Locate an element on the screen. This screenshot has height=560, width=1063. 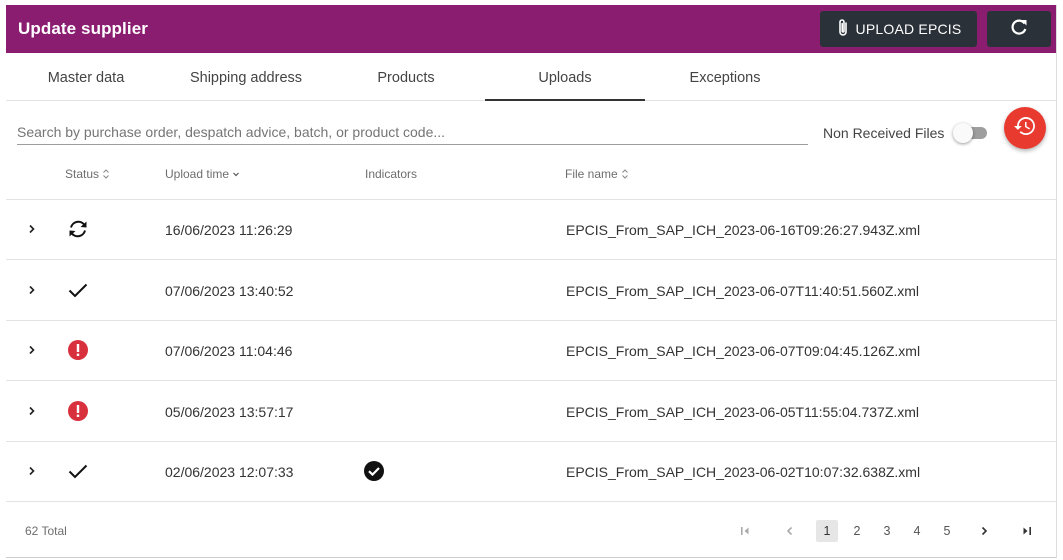
previous-page-icon is located at coordinates (790, 531).